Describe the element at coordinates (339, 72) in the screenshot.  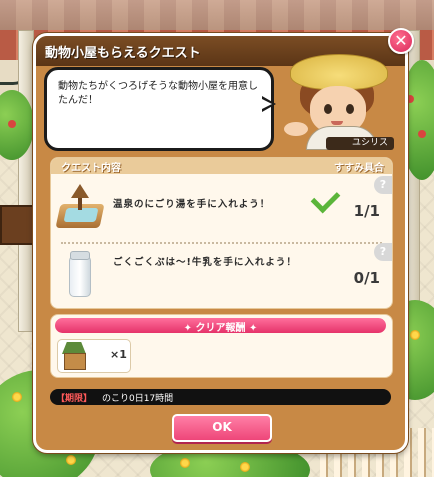
I see `straw-hat-icon` at that location.